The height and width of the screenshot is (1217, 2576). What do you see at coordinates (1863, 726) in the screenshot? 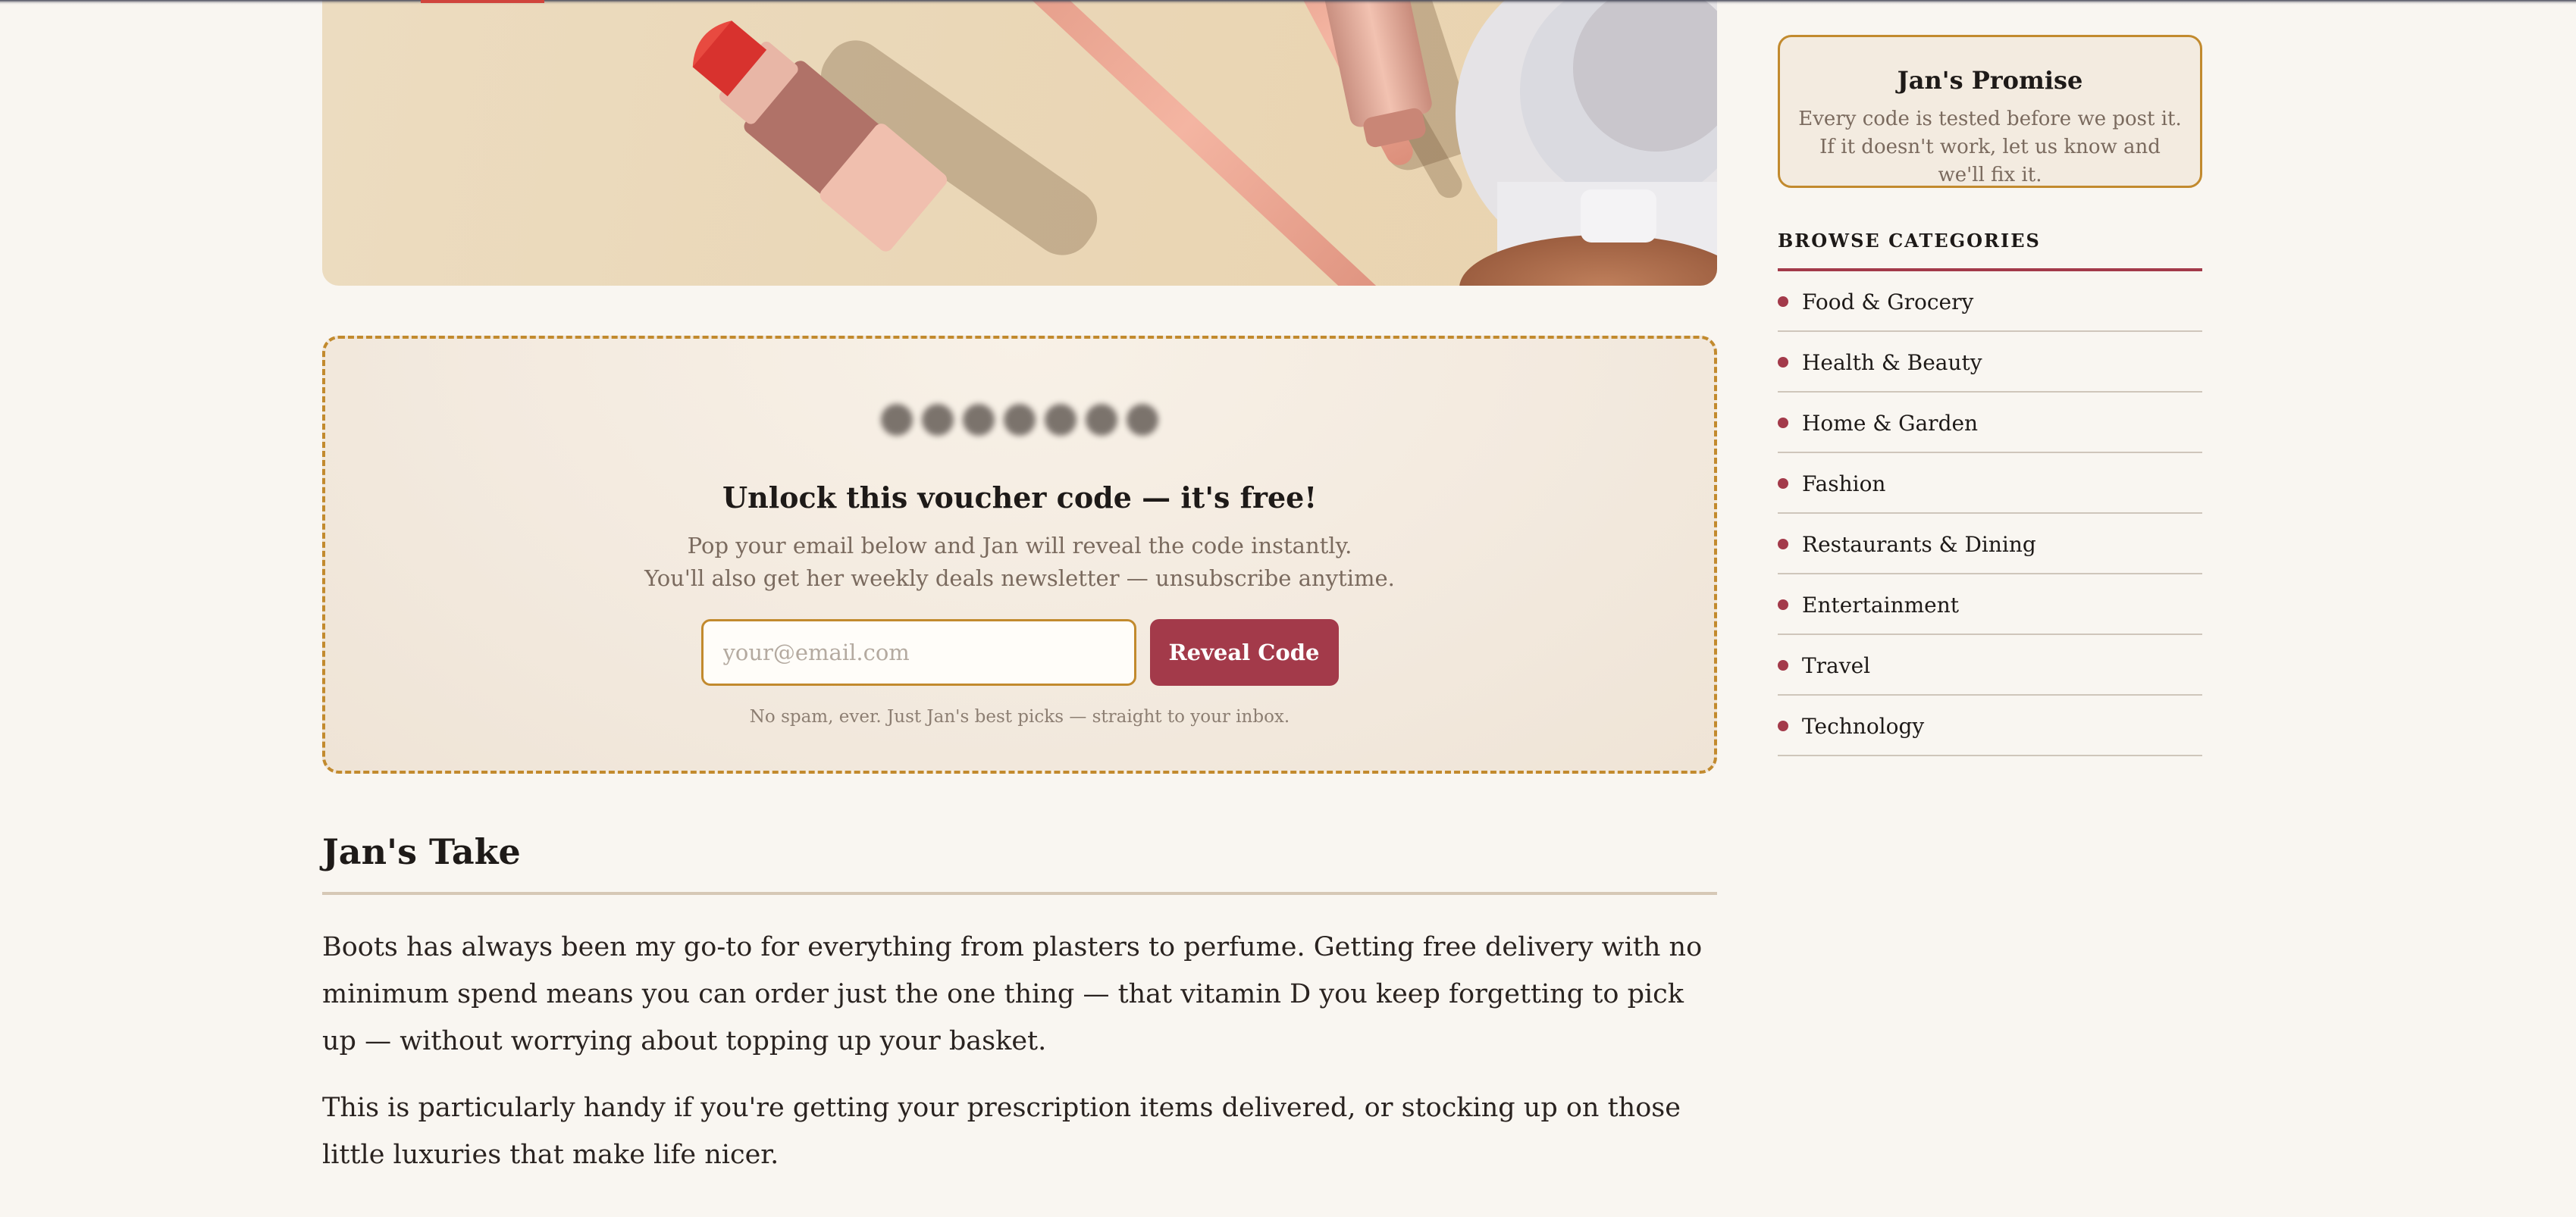
I see `category-label: Technology` at bounding box center [1863, 726].